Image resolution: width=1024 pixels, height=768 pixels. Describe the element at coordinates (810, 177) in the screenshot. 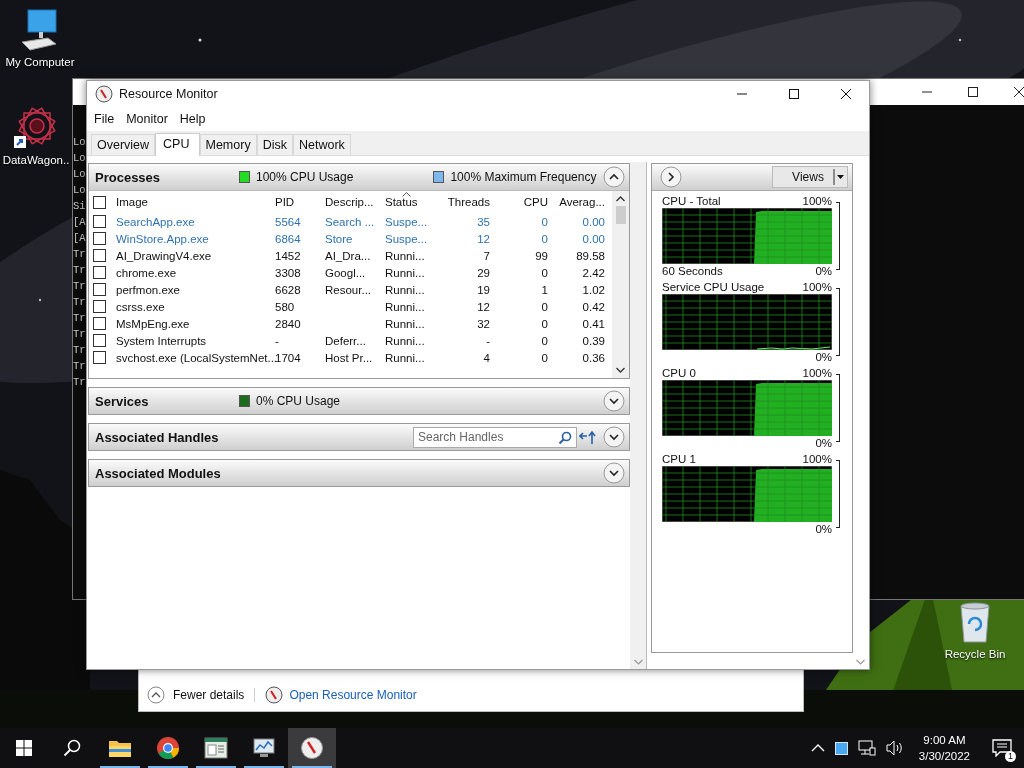

I see `views-dropdown: Views` at that location.